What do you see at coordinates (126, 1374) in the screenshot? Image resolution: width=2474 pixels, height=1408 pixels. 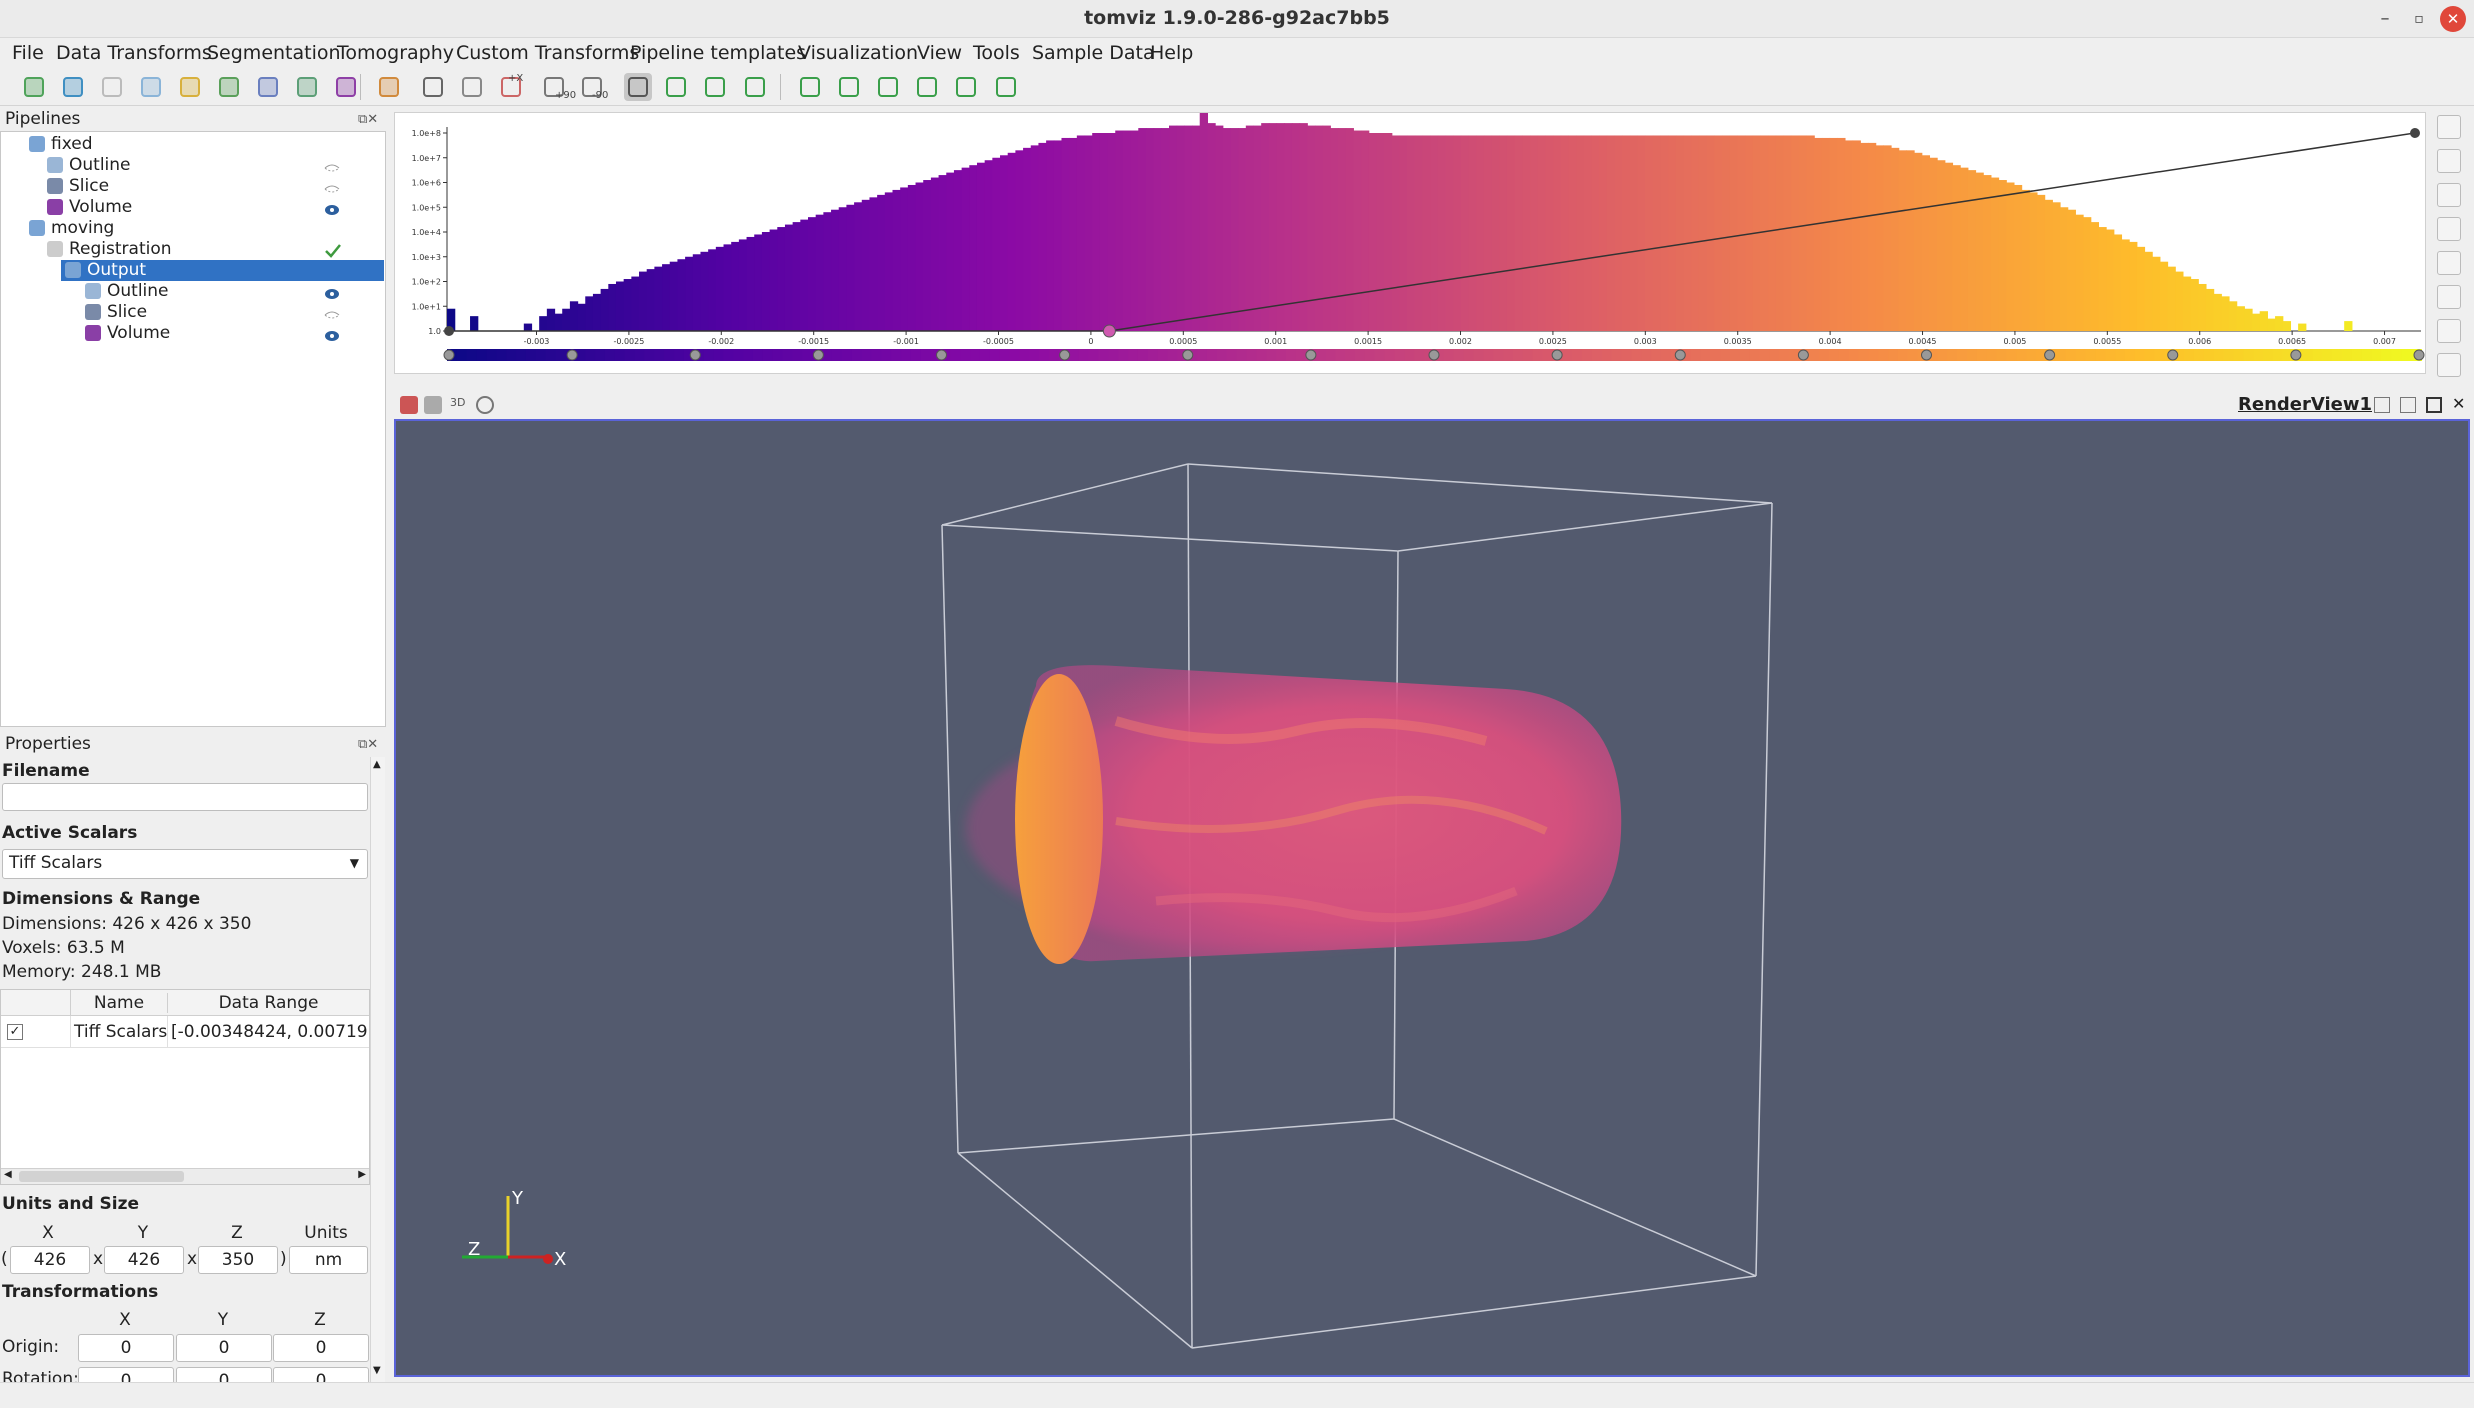 I see `rotation-x-field: 0` at bounding box center [126, 1374].